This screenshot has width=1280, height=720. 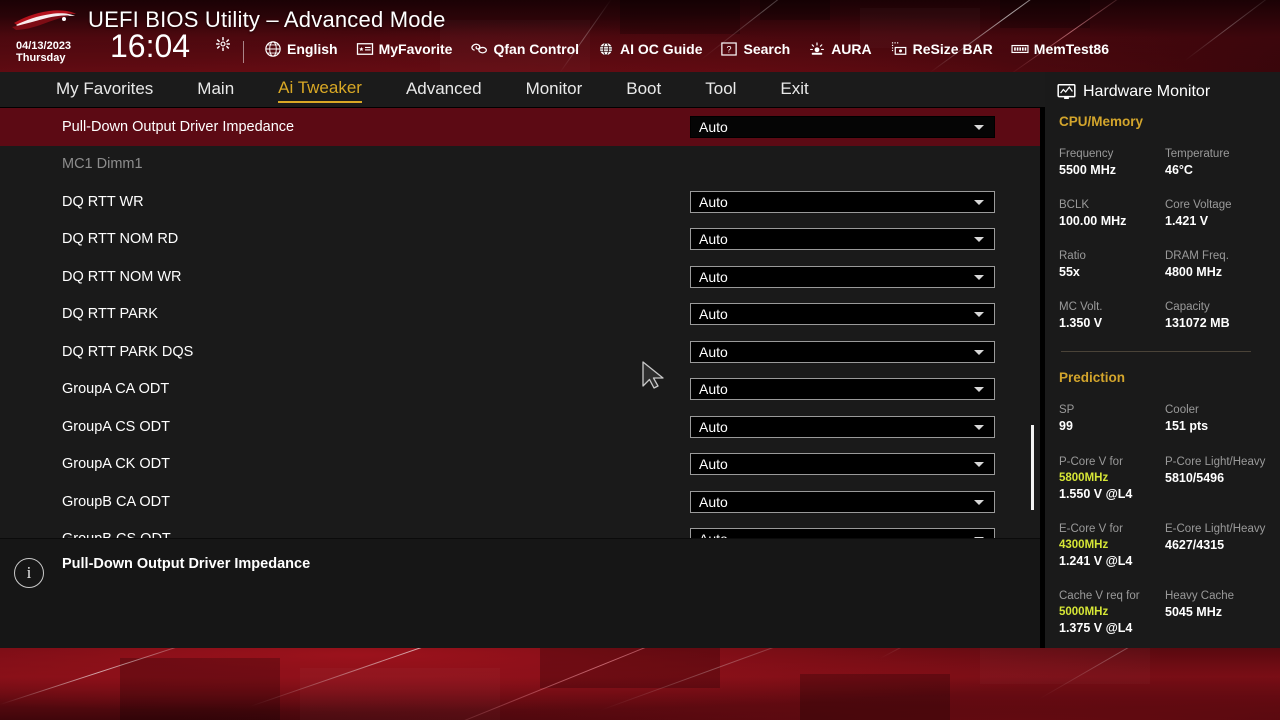 I want to click on table-row: DQ RTT PARK Auto, so click(x=520, y=315).